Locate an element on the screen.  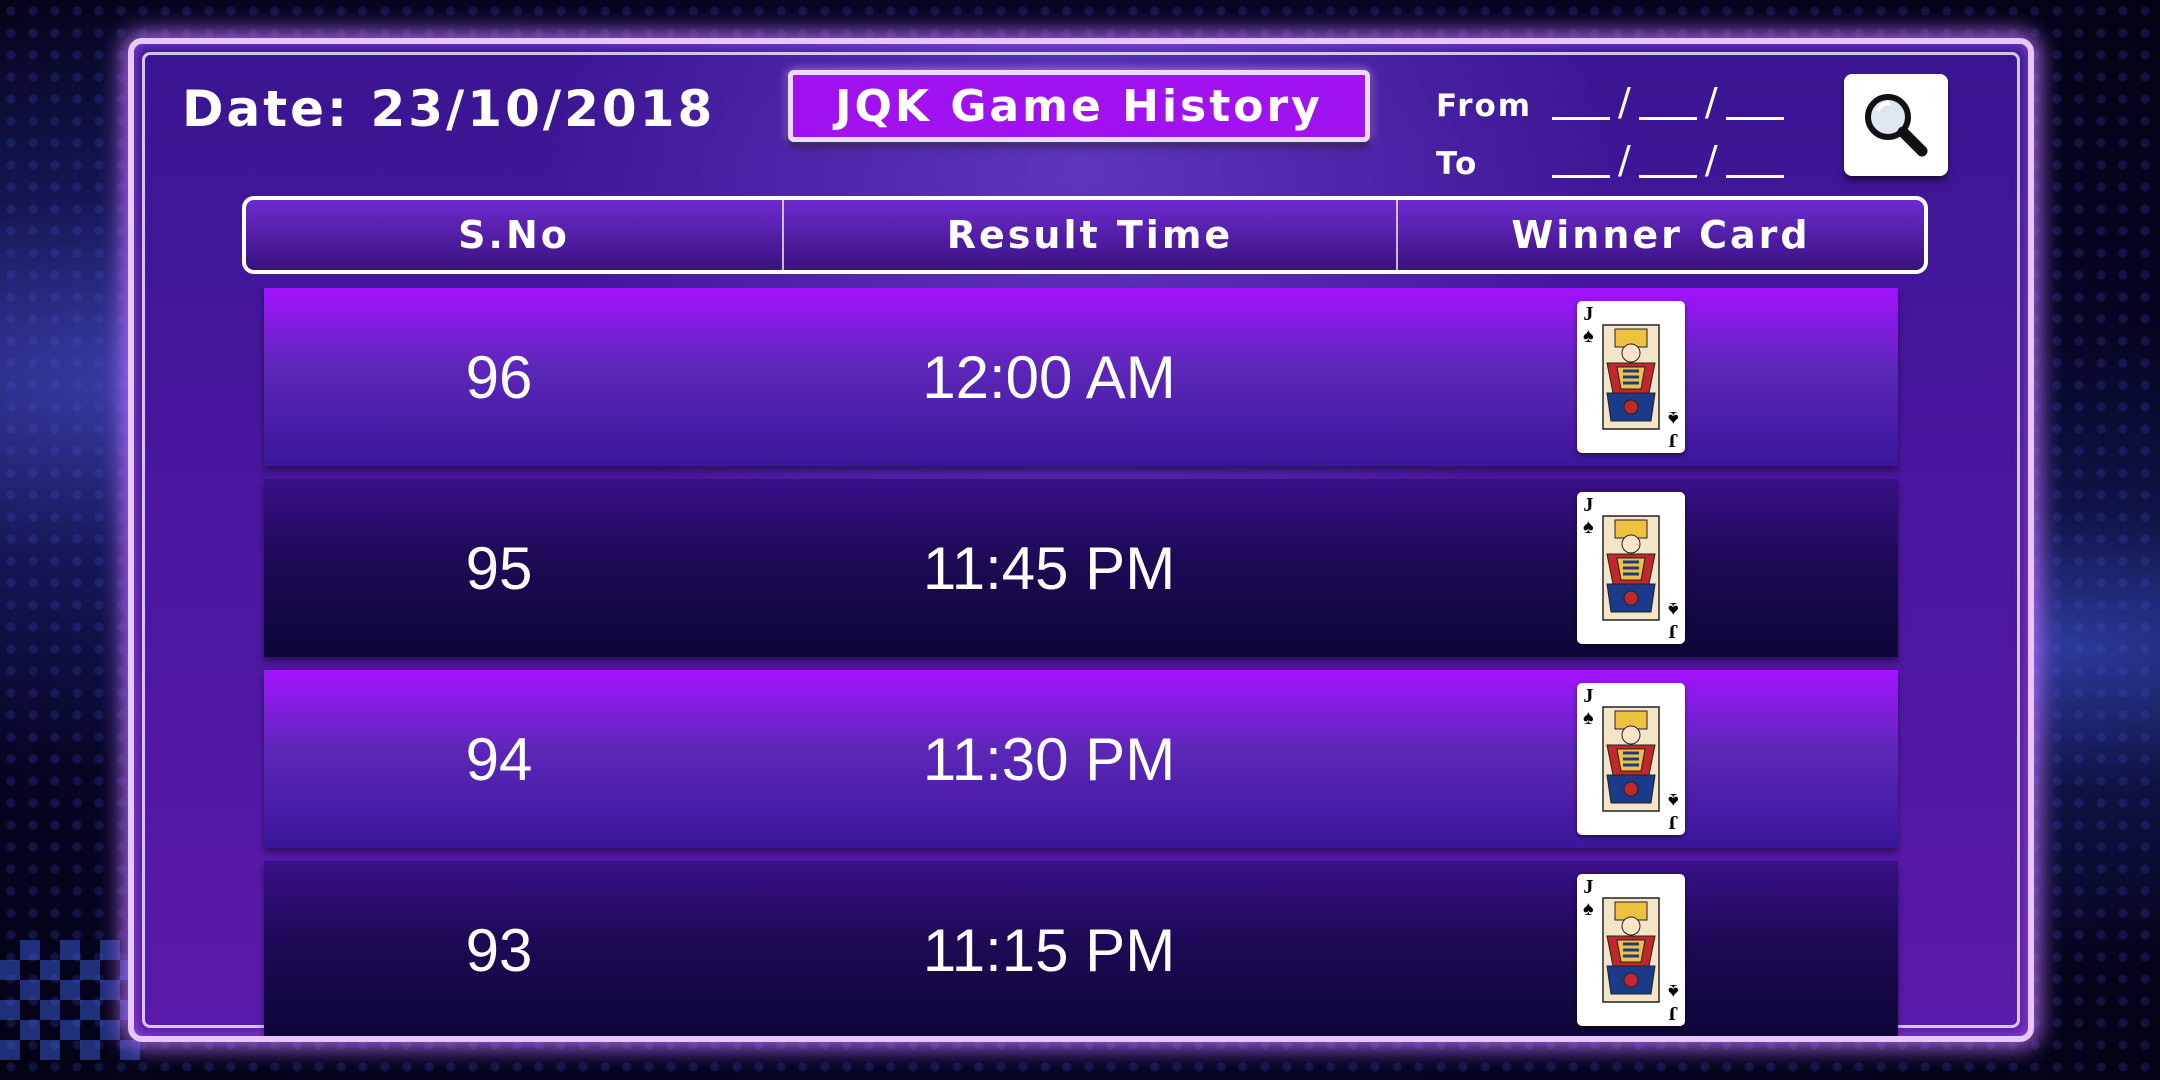
row-sno: 96 is located at coordinates (499, 377).